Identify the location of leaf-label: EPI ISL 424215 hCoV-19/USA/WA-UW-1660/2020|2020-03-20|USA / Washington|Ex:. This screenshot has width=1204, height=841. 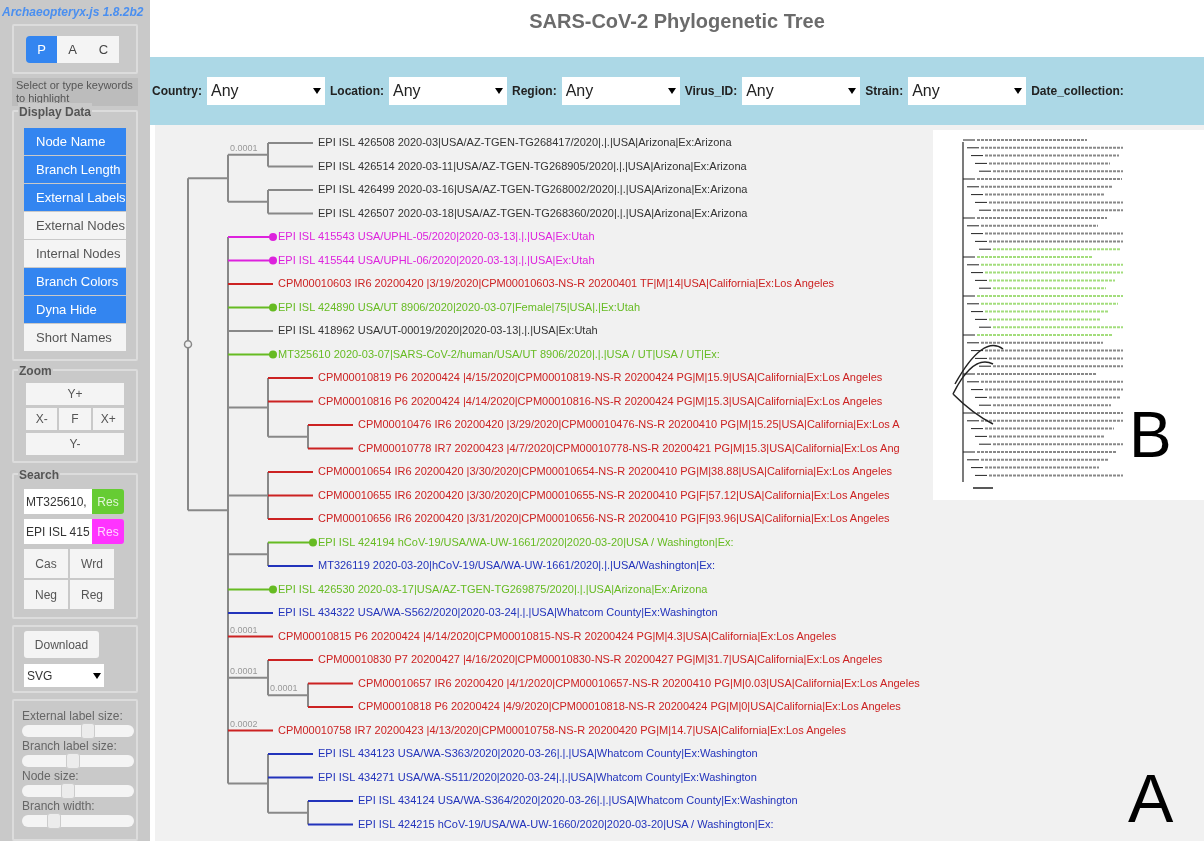
(566, 823).